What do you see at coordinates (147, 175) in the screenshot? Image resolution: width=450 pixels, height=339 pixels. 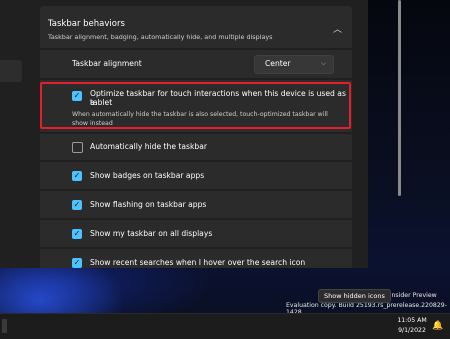 I see `badges-label: Show badges on taskbar apps` at bounding box center [147, 175].